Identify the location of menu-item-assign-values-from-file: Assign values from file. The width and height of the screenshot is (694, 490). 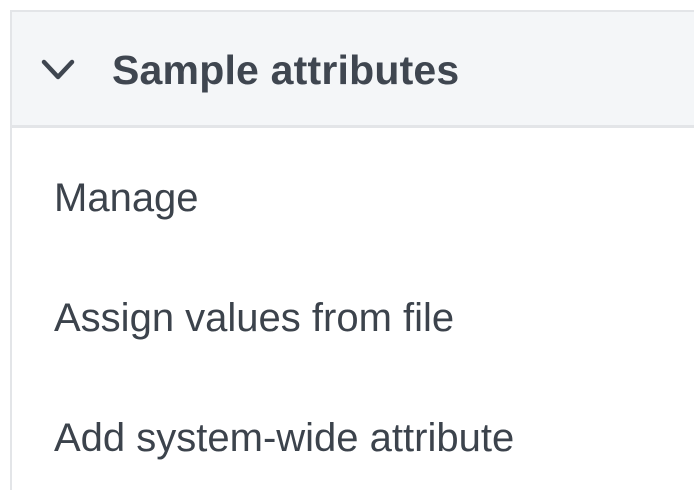
(254, 318).